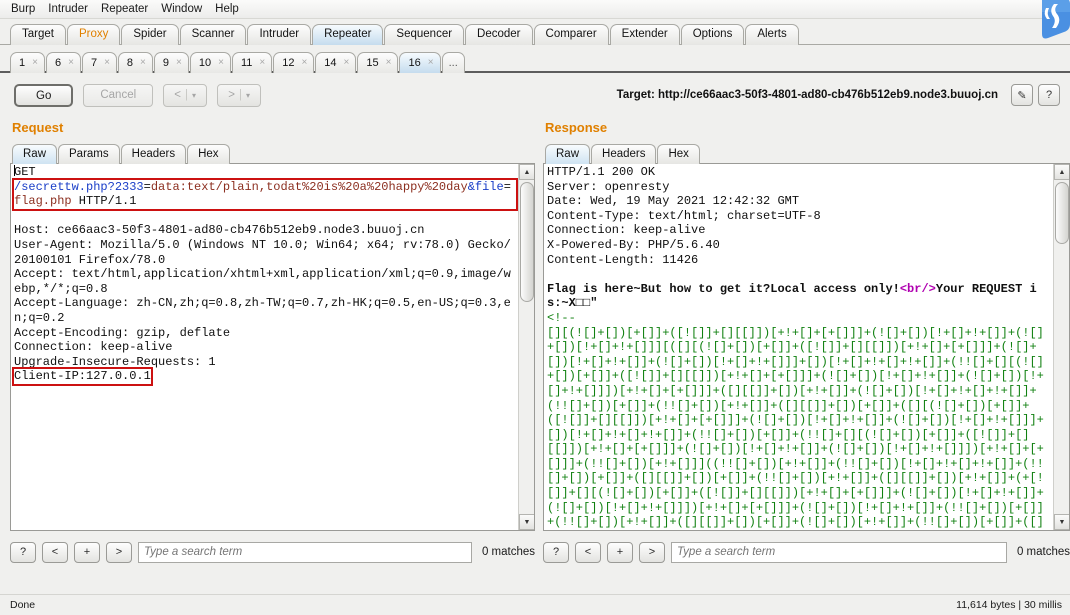  I want to click on go-button: Go, so click(44, 95).